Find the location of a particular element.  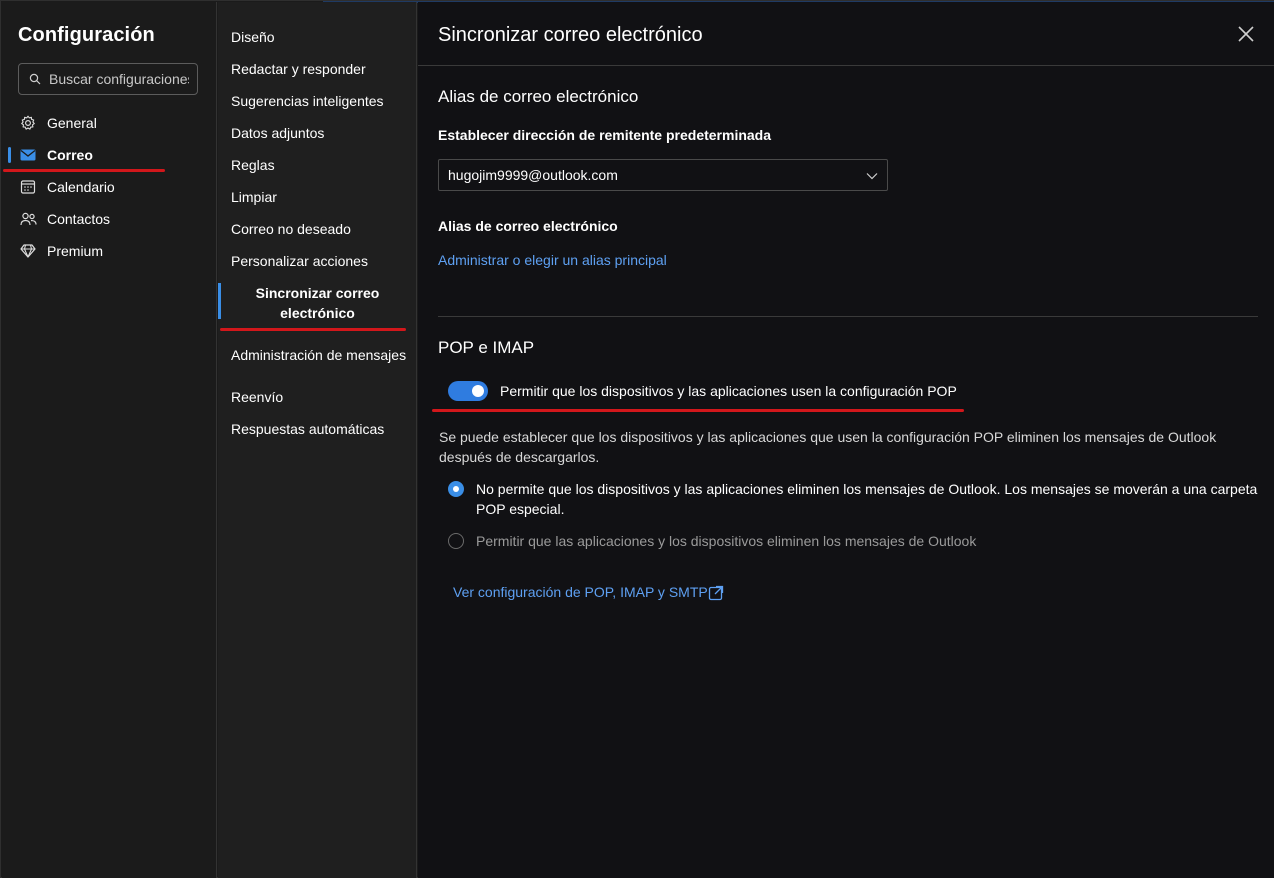

settings-title: Configuración is located at coordinates (86, 35).